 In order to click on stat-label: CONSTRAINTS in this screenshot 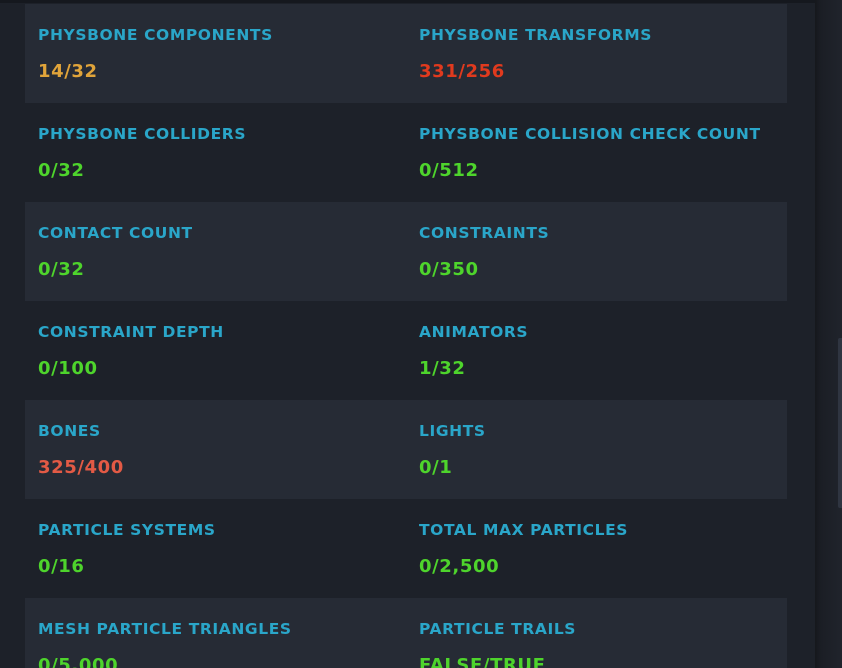, I will do `click(484, 233)`.